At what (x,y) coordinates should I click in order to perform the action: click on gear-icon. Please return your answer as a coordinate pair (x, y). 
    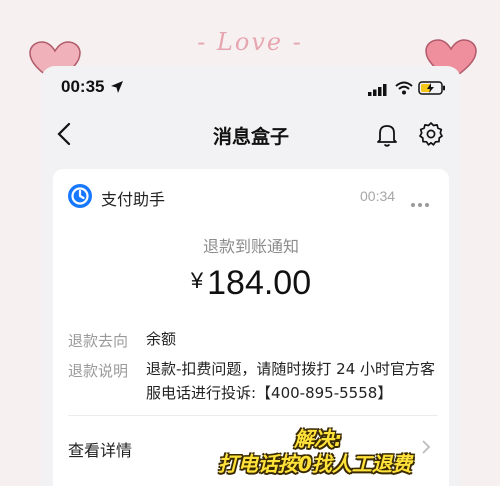
    Looking at the image, I should click on (431, 136).